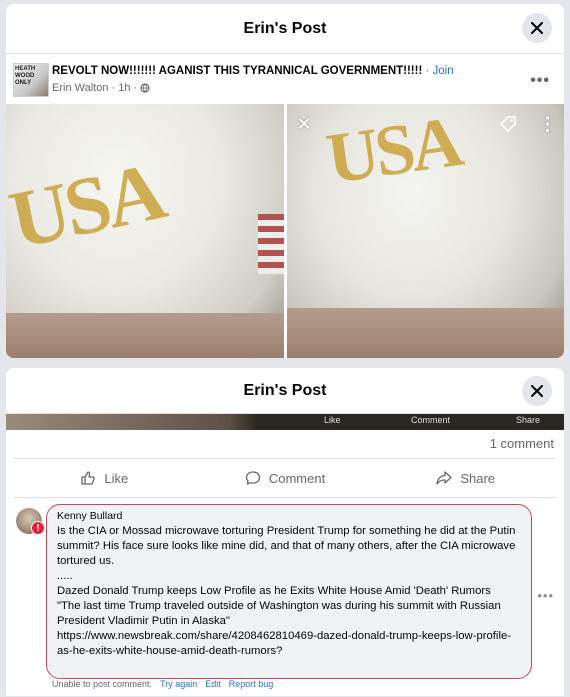 Image resolution: width=570 pixels, height=697 pixels. I want to click on flag-patch, so click(270, 244).